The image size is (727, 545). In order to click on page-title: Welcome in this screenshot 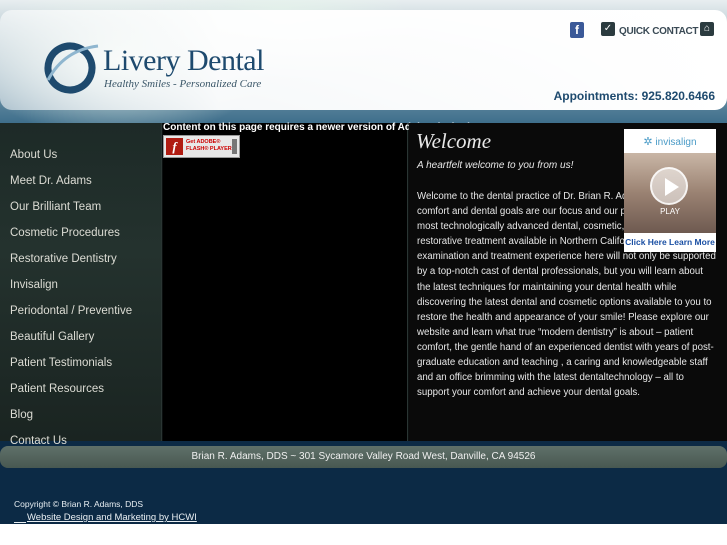, I will do `click(454, 141)`.